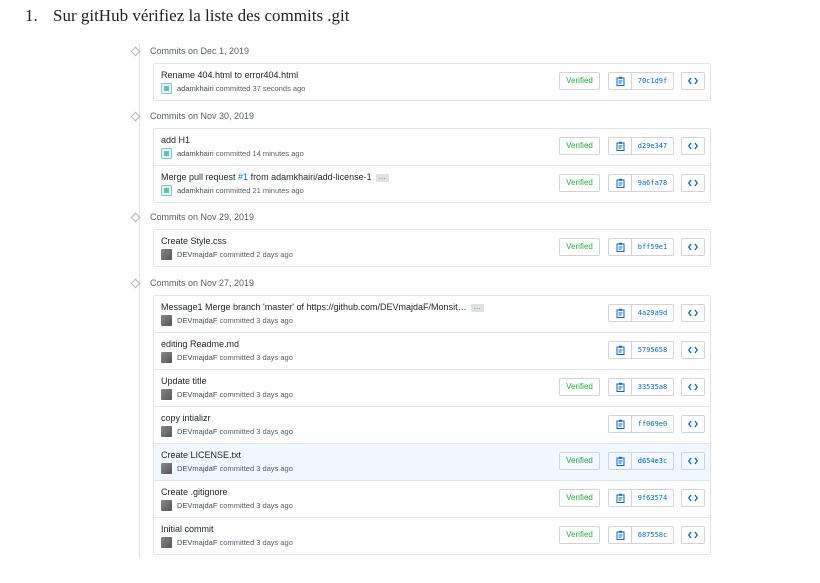  What do you see at coordinates (202, 217) in the screenshot?
I see `commit-group-title: Commits on Nov 29, 2019` at bounding box center [202, 217].